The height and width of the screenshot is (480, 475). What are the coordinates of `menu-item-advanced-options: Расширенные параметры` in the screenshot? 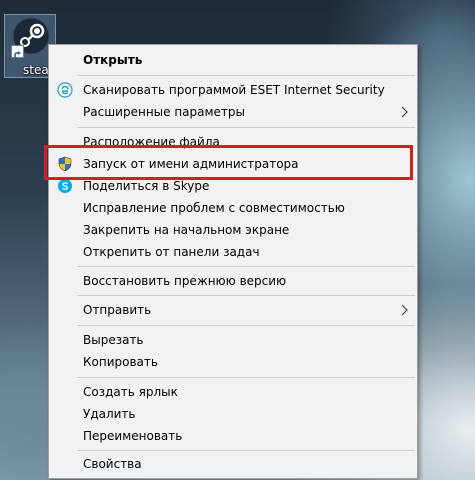 It's located at (233, 112).